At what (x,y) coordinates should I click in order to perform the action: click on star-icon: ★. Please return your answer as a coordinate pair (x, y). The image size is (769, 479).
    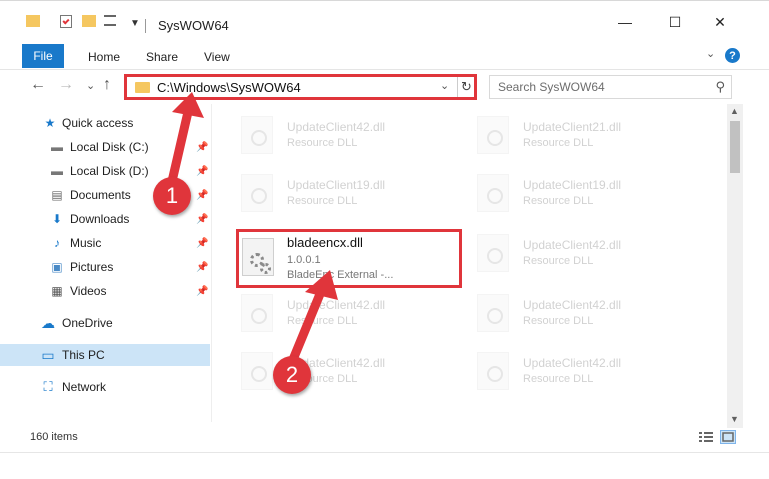
    Looking at the image, I should click on (50, 123).